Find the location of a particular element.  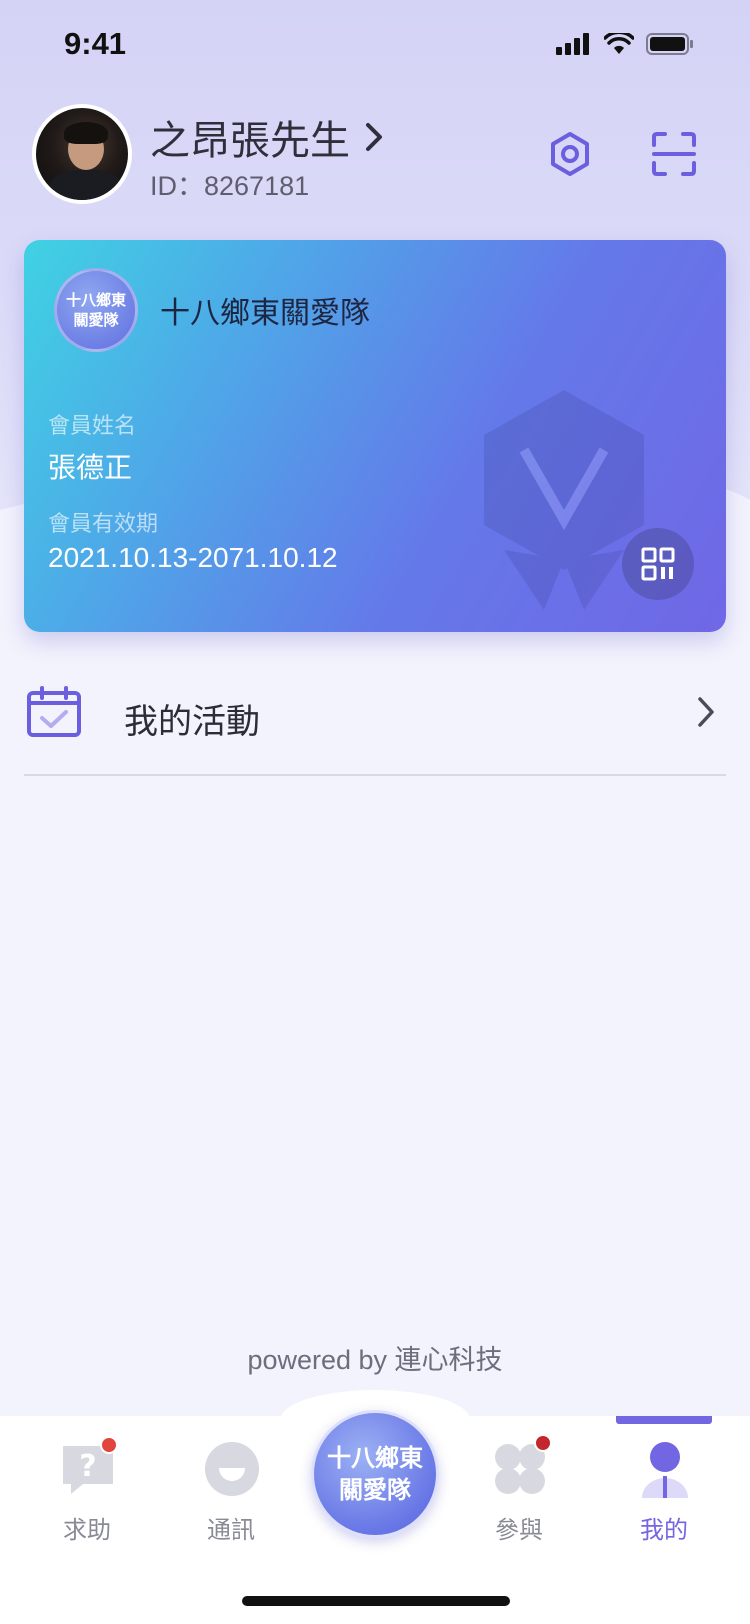

wifi-icon is located at coordinates (619, 43).